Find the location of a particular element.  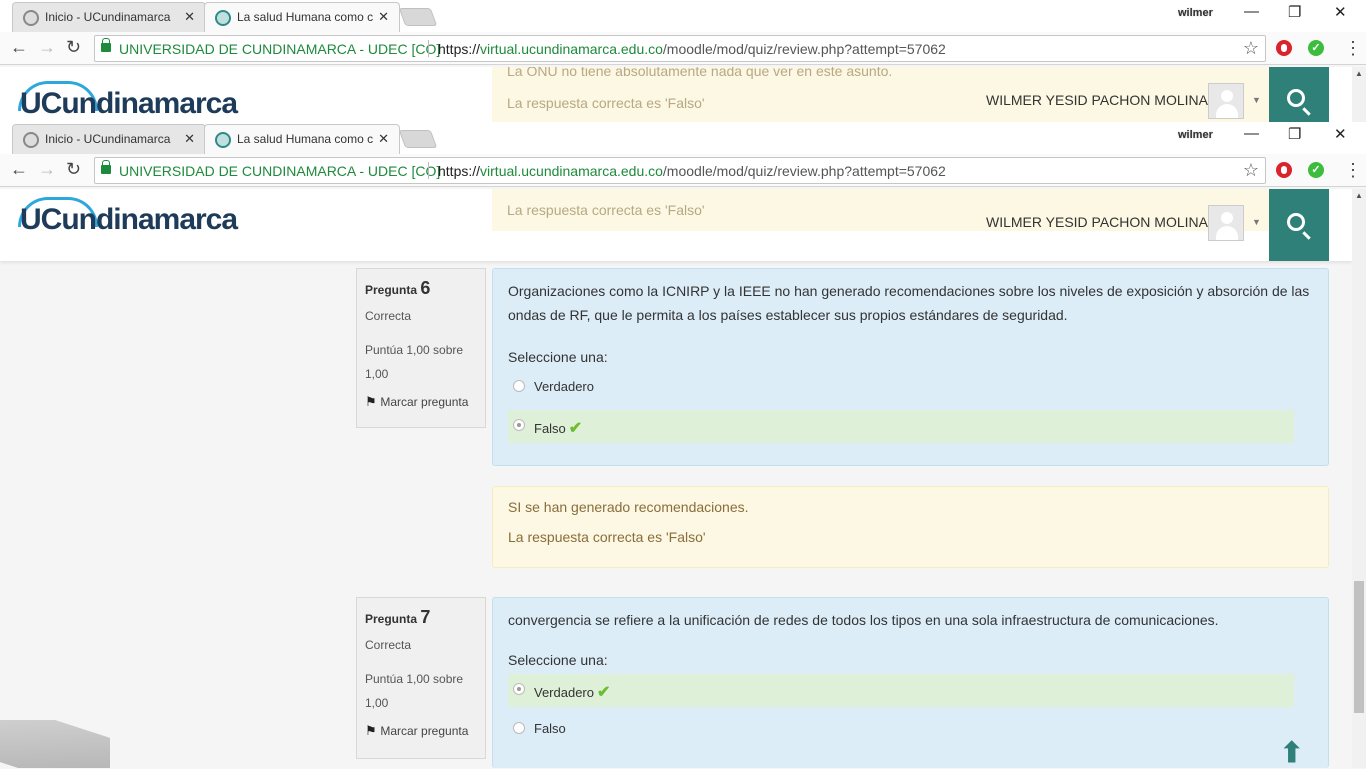

feedback-text: SI se han generado recomendaciones. is located at coordinates (628, 507).